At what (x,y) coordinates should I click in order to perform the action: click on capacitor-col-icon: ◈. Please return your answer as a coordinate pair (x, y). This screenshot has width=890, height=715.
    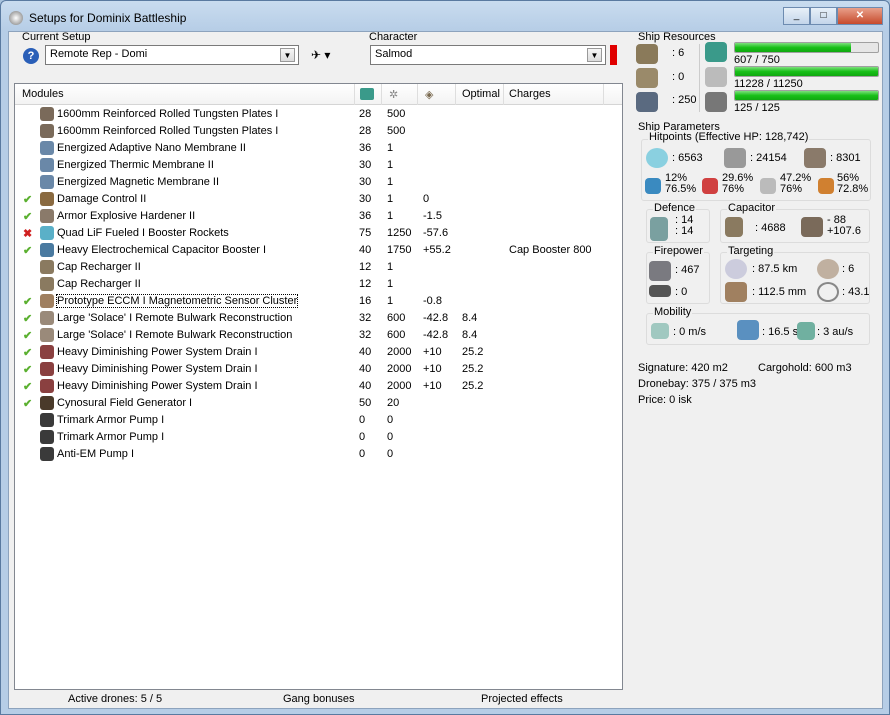
    Looking at the image, I should click on (429, 96).